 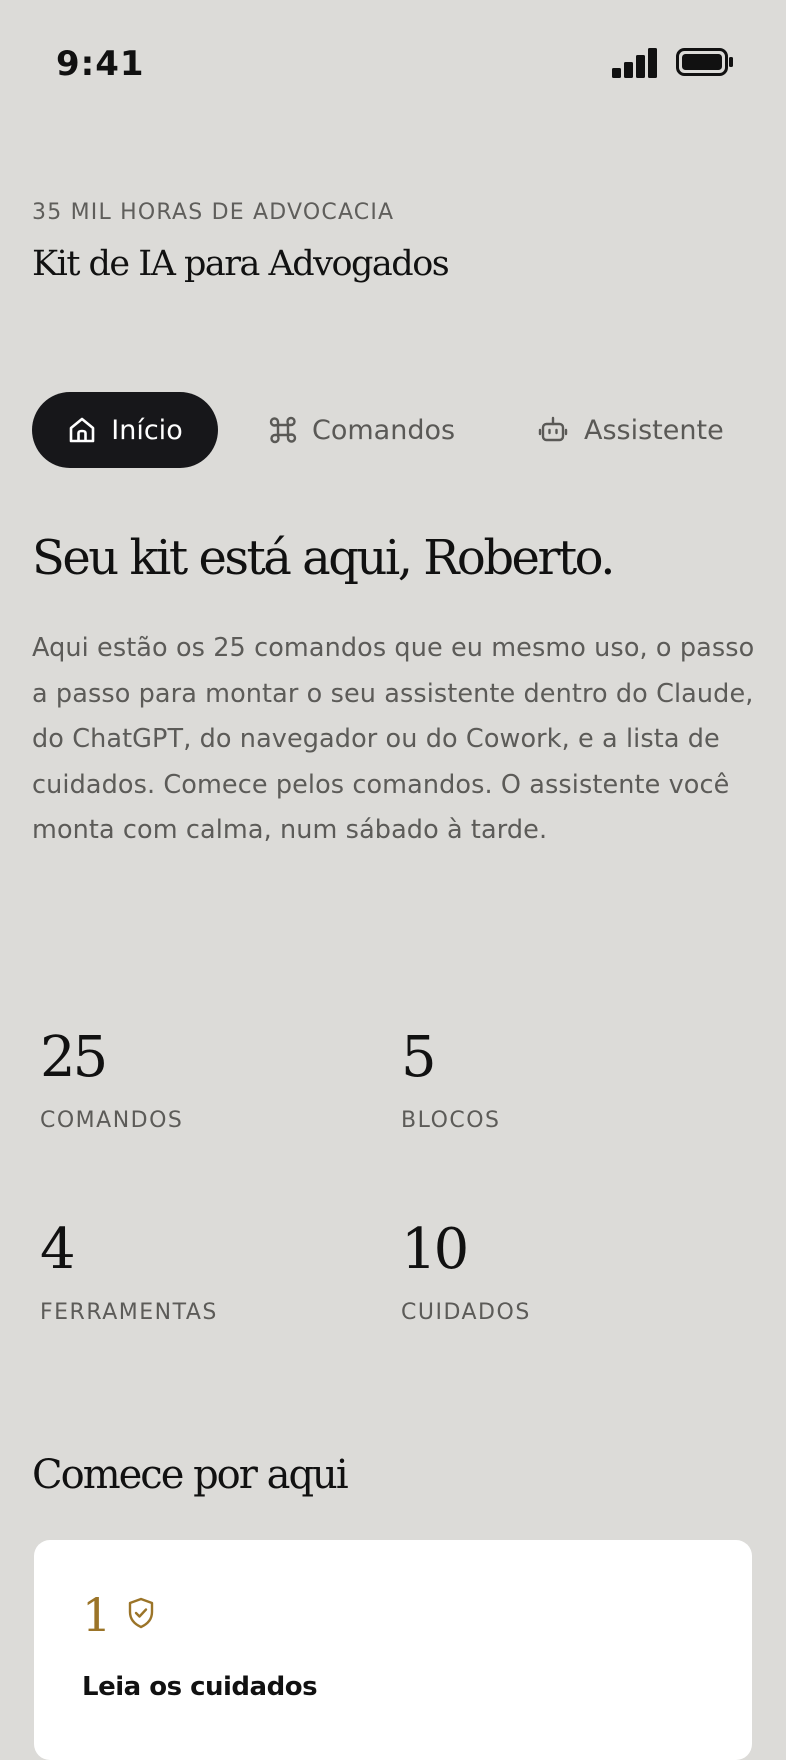 What do you see at coordinates (112, 1120) in the screenshot?
I see `stat-label: COMANDOS` at bounding box center [112, 1120].